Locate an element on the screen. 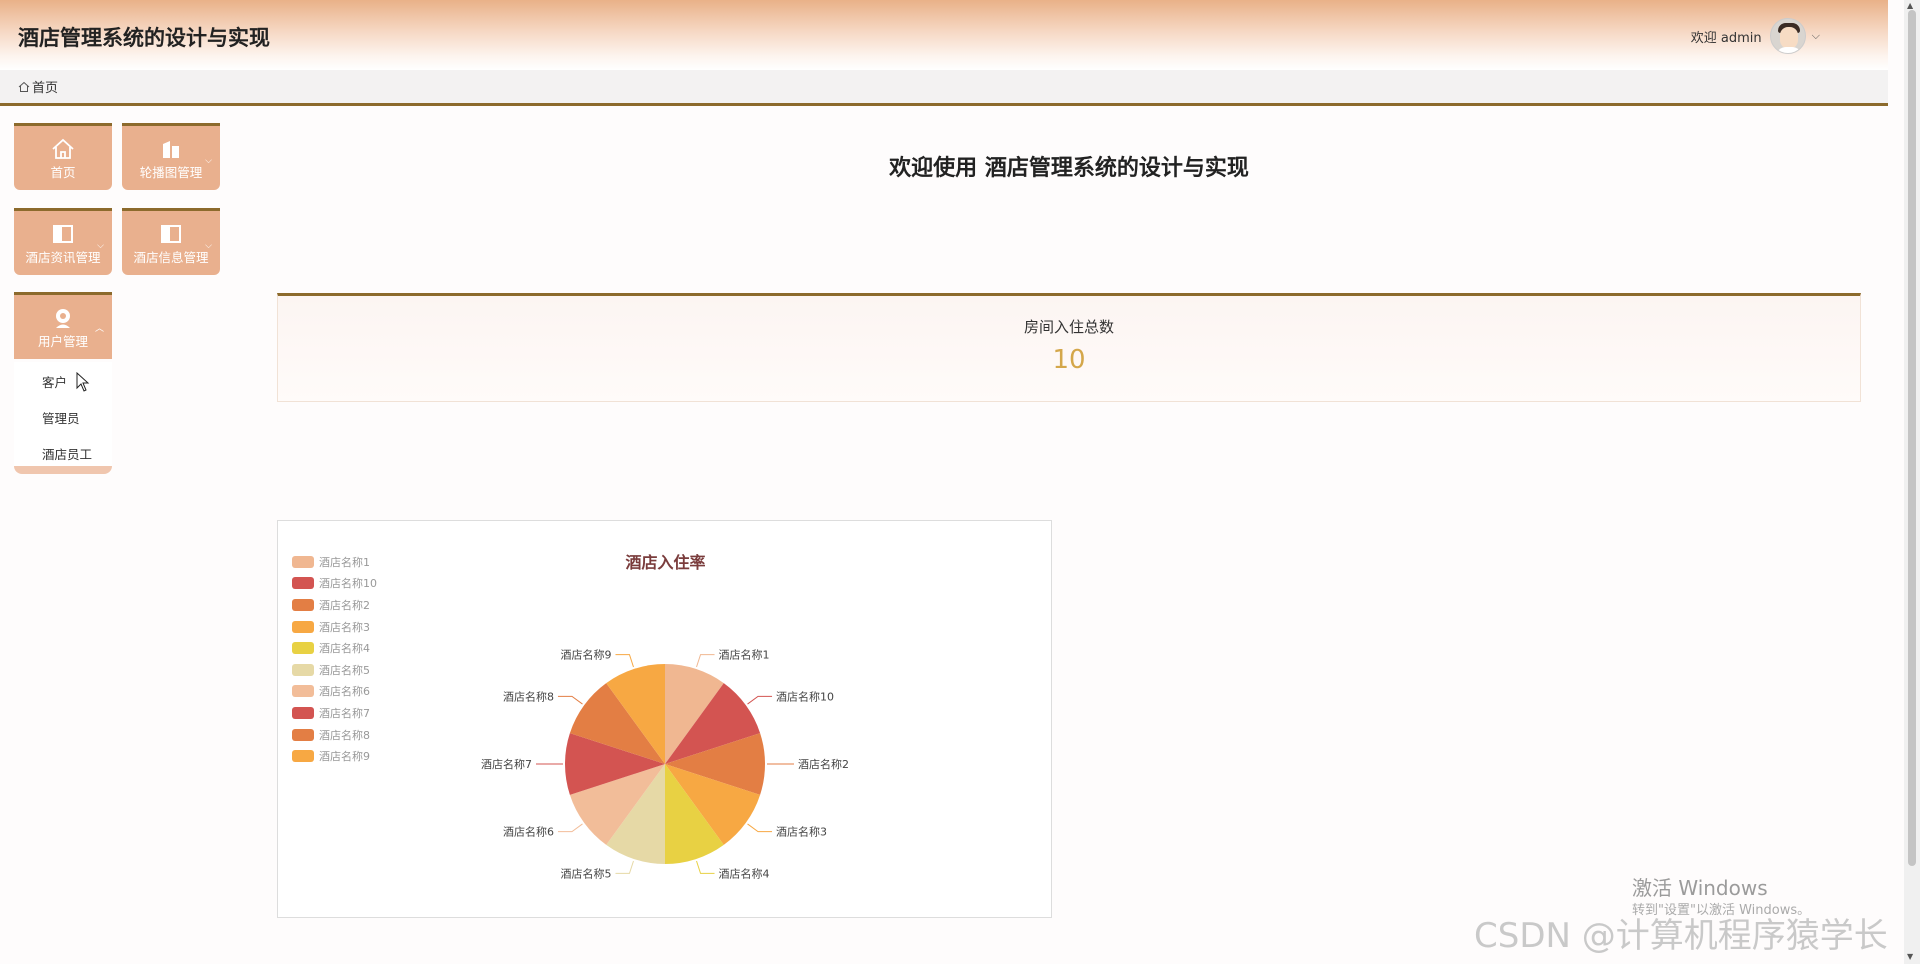 The height and width of the screenshot is (964, 1920). user-management-submenu: 客户 管理员 酒店员工 is located at coordinates (63, 418).